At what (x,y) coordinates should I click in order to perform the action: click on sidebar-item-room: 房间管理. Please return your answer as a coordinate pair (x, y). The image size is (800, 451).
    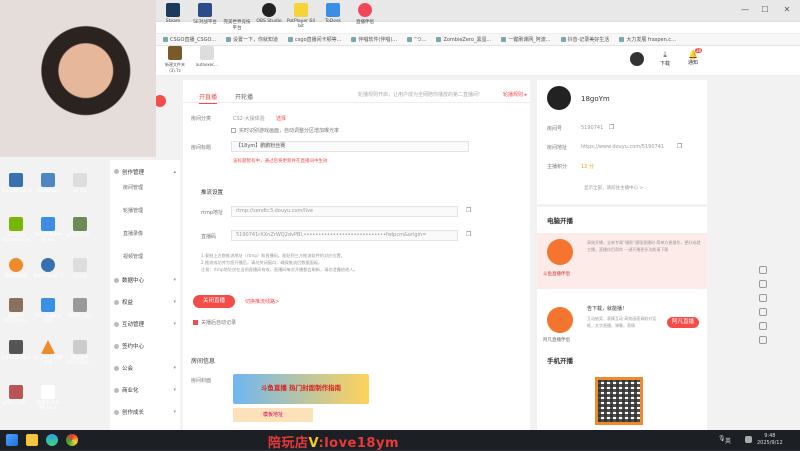
    Looking at the image, I should click on (145, 188).